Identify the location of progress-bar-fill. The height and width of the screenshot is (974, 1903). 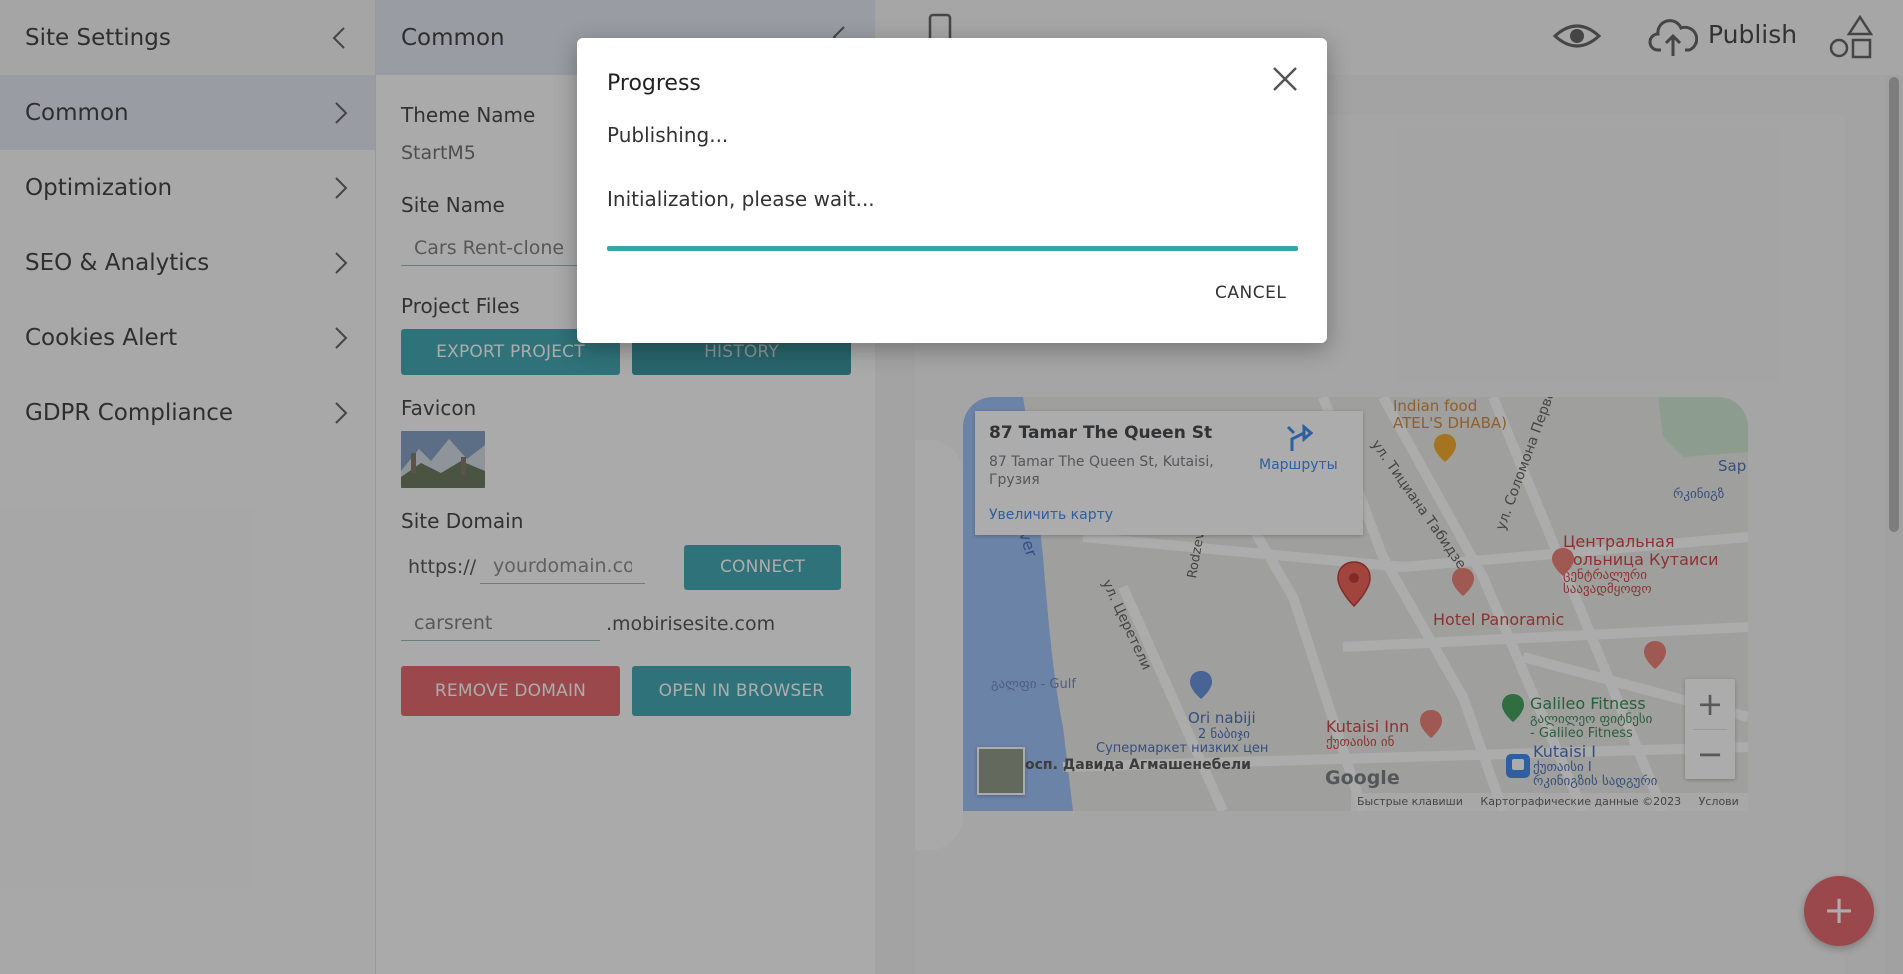
(952, 248).